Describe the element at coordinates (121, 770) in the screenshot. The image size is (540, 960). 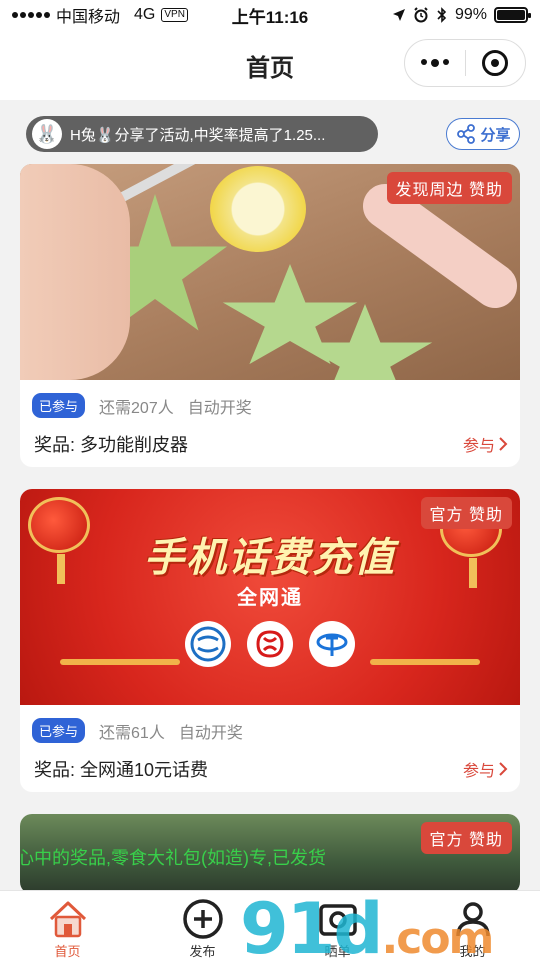
I see `prize-name: 奖品: 全网通10元话费` at that location.